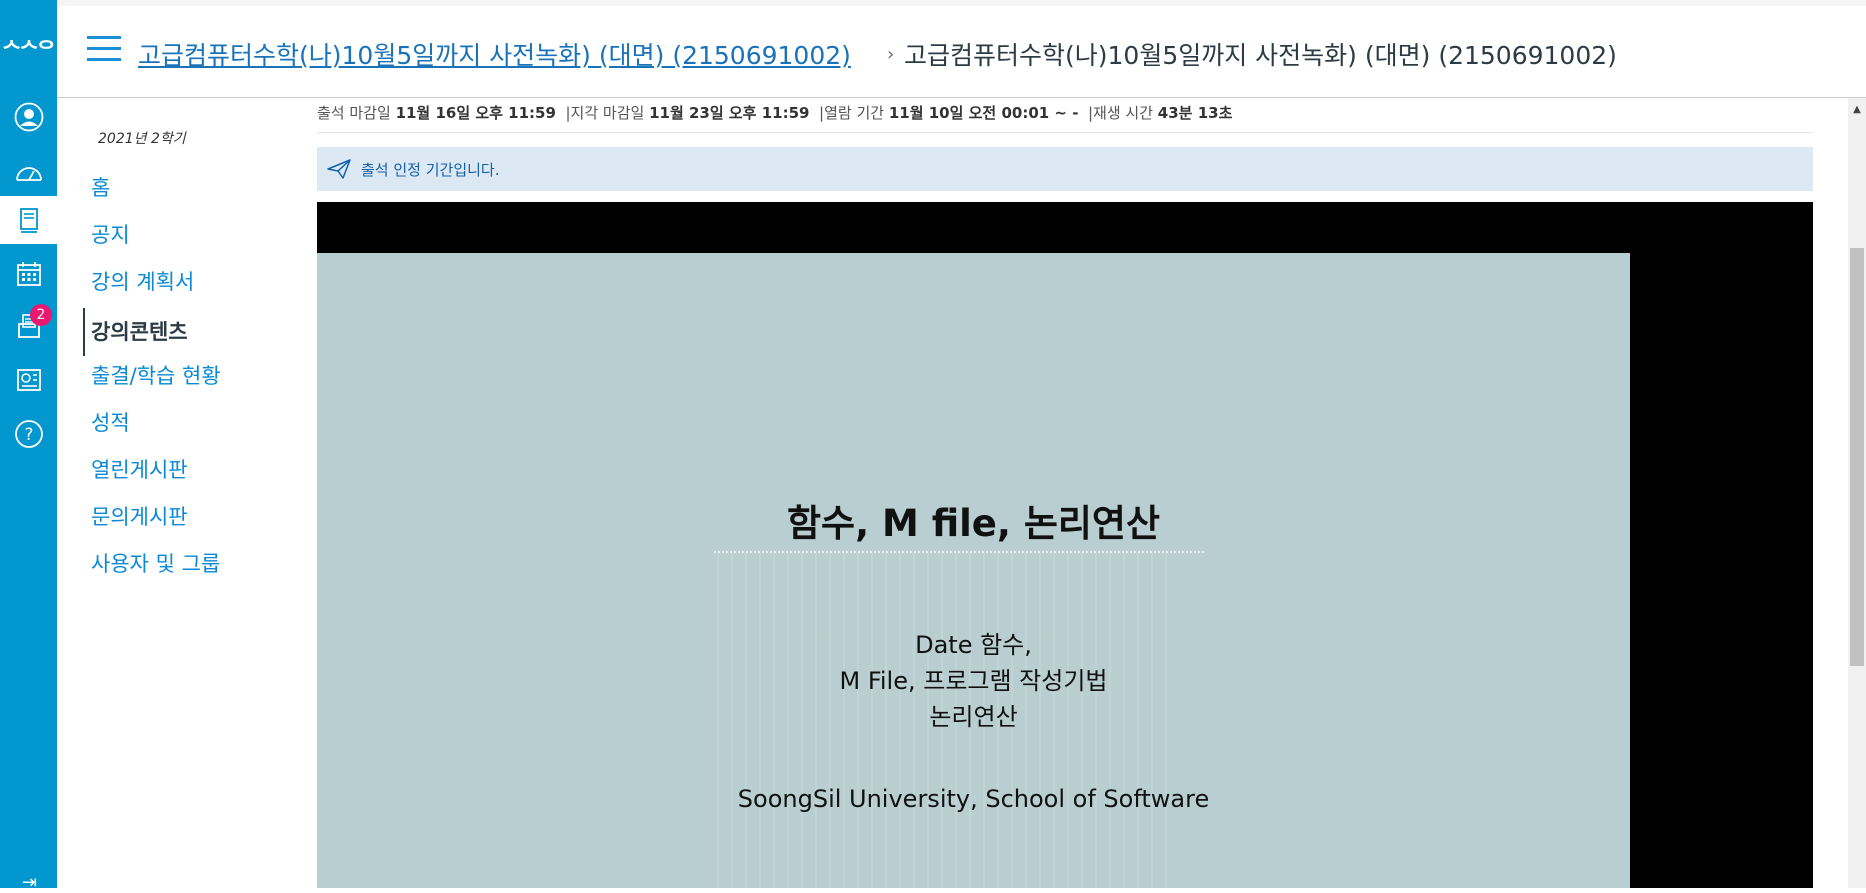 This screenshot has width=1866, height=893. What do you see at coordinates (110, 422) in the screenshot?
I see `course-nav-grades: 성적` at bounding box center [110, 422].